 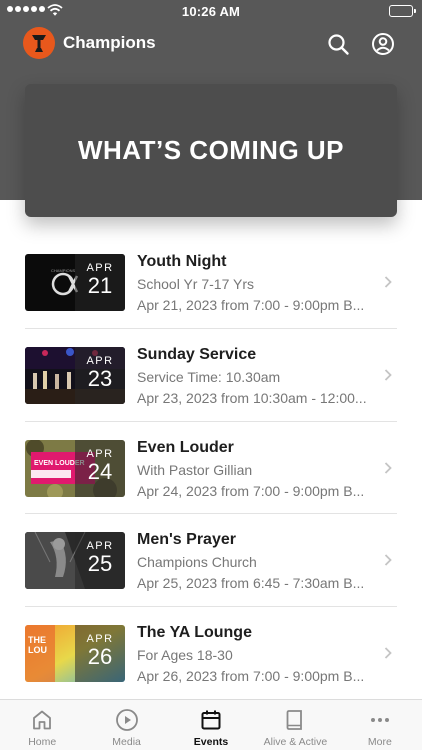 I want to click on event-thumbnail: EVEN LOUDER APR 24, so click(x=75, y=468).